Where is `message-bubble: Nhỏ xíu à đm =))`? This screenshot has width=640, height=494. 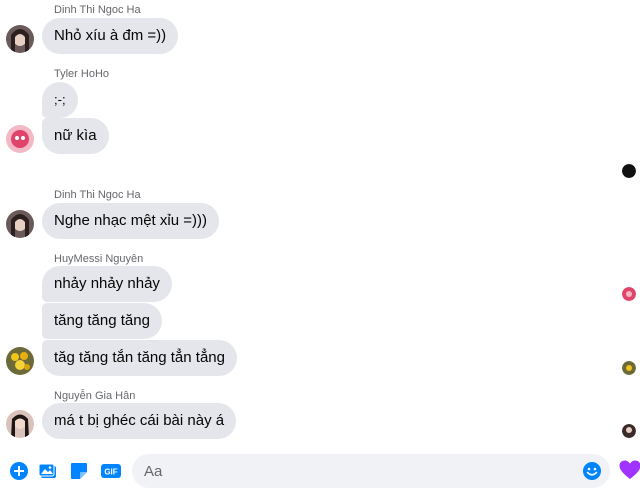 message-bubble: Nhỏ xíu à đm =)) is located at coordinates (110, 36).